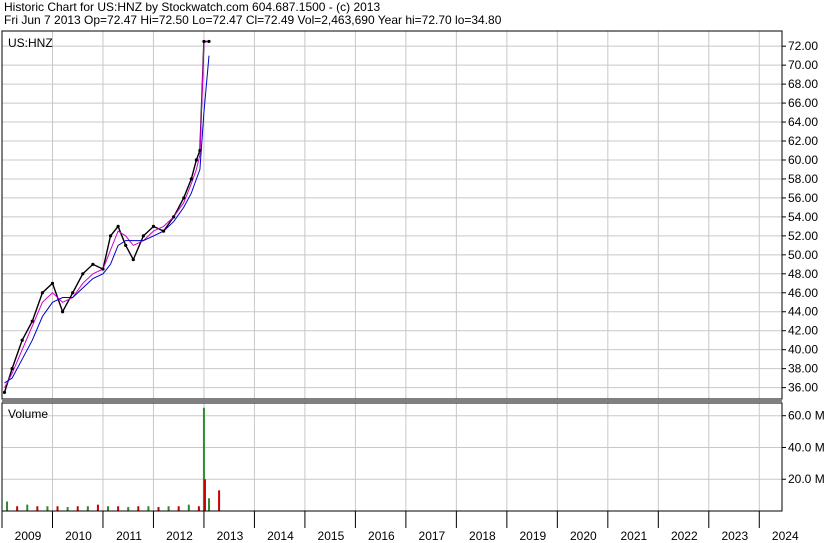 The width and height of the screenshot is (830, 543). I want to click on year-label: 2017, so click(432, 536).